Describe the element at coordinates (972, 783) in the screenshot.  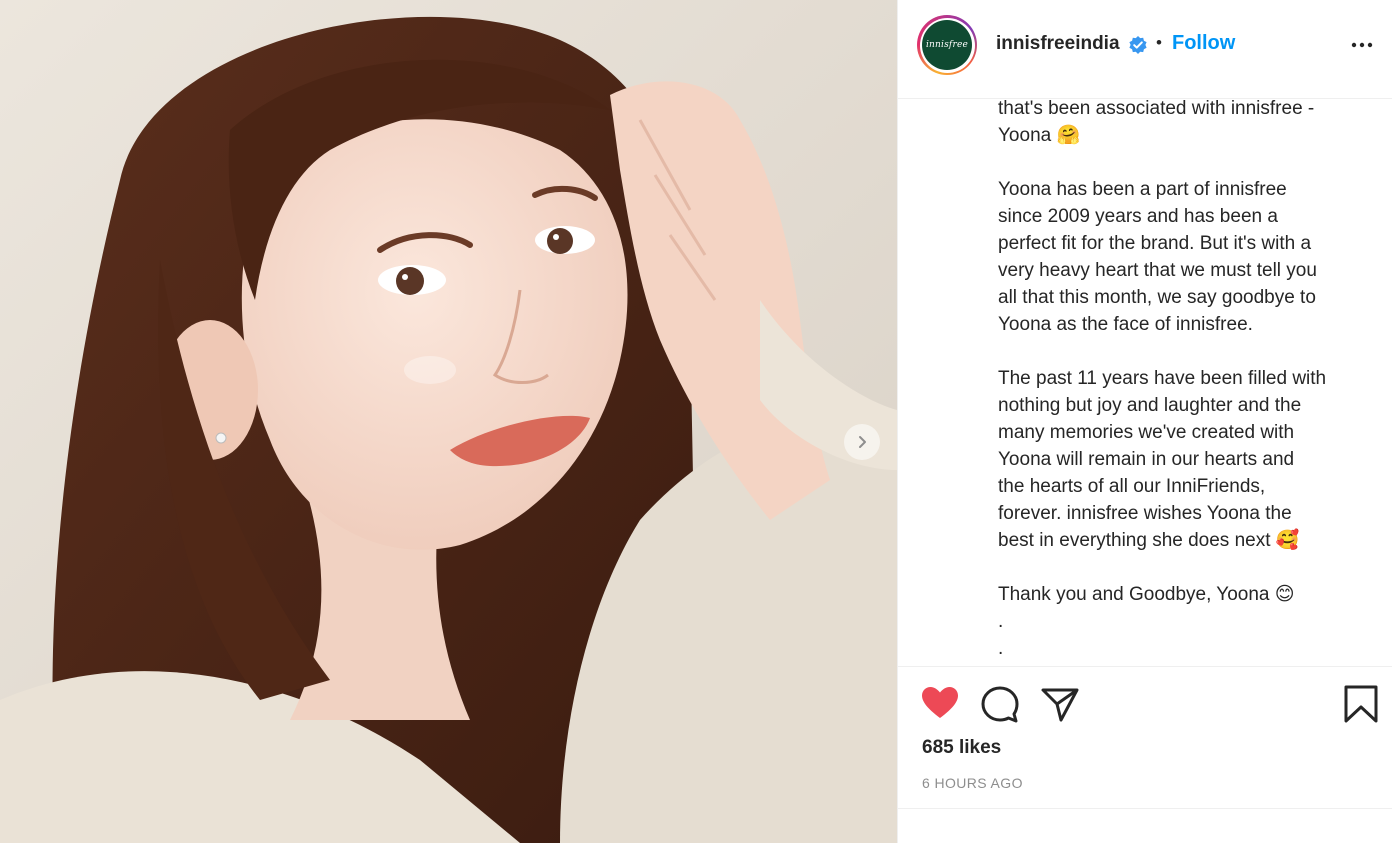
I see `post-timestamp: 6 HOURS AGO` at that location.